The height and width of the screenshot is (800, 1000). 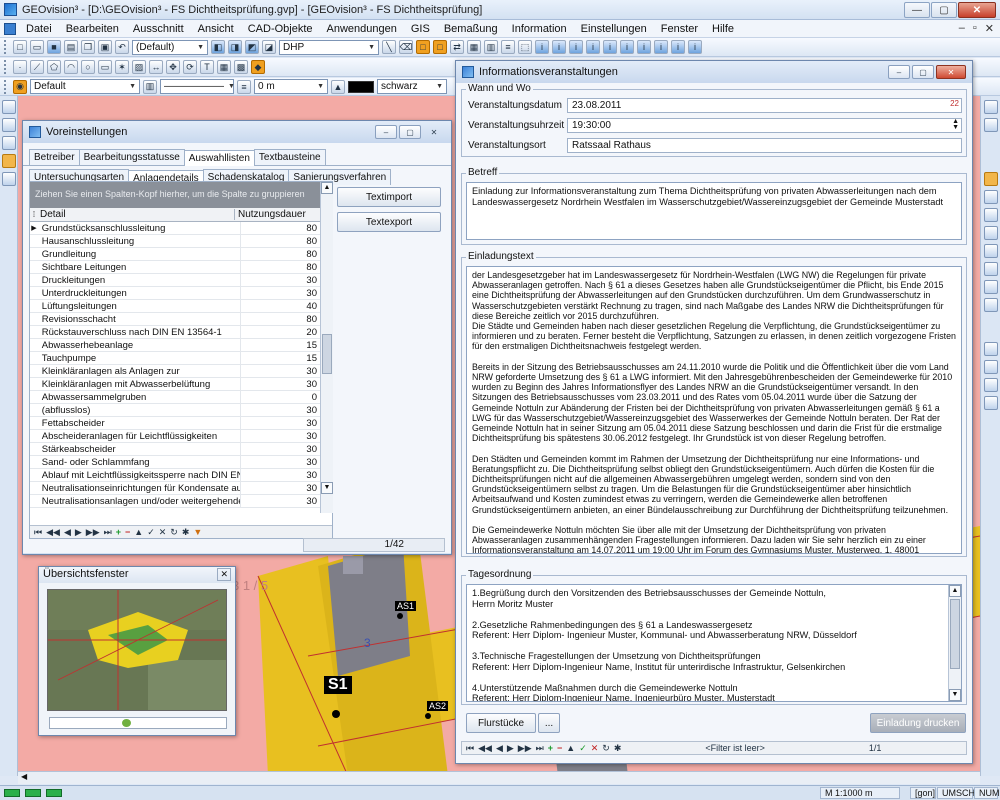 What do you see at coordinates (139, 280) in the screenshot?
I see `cell-detail: Druckleitungen` at bounding box center [139, 280].